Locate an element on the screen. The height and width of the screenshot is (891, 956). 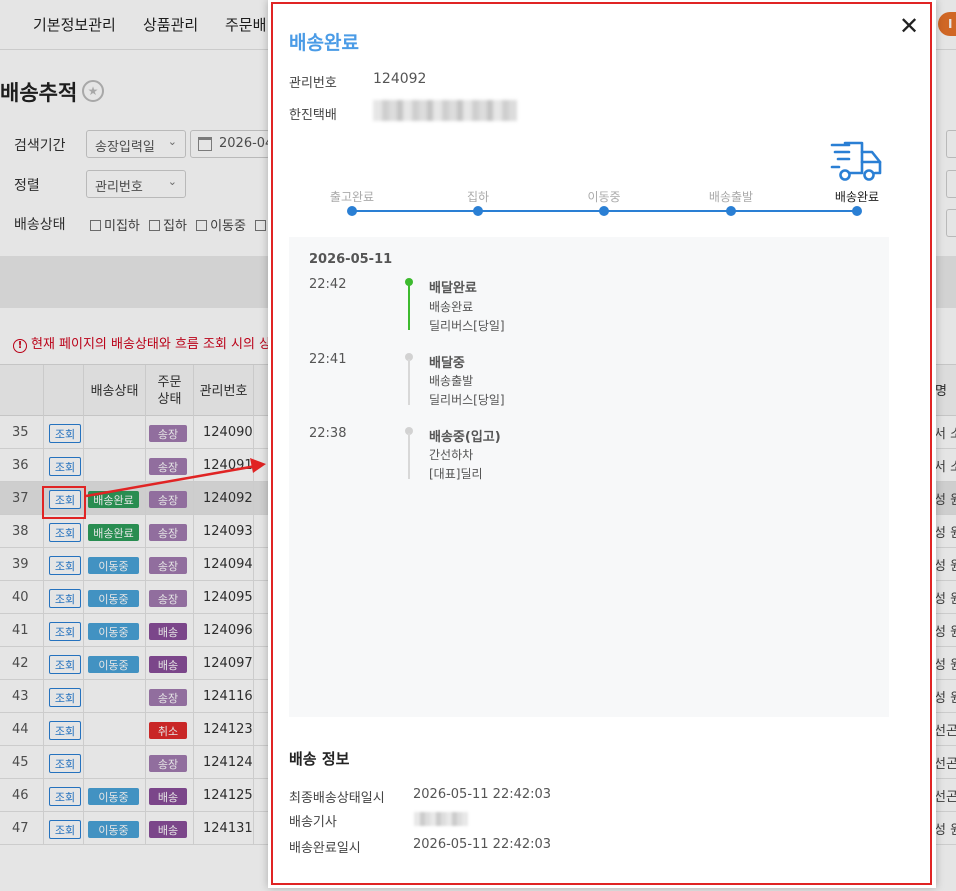
order-status-badge: 배송 is located at coordinates (168, 664).